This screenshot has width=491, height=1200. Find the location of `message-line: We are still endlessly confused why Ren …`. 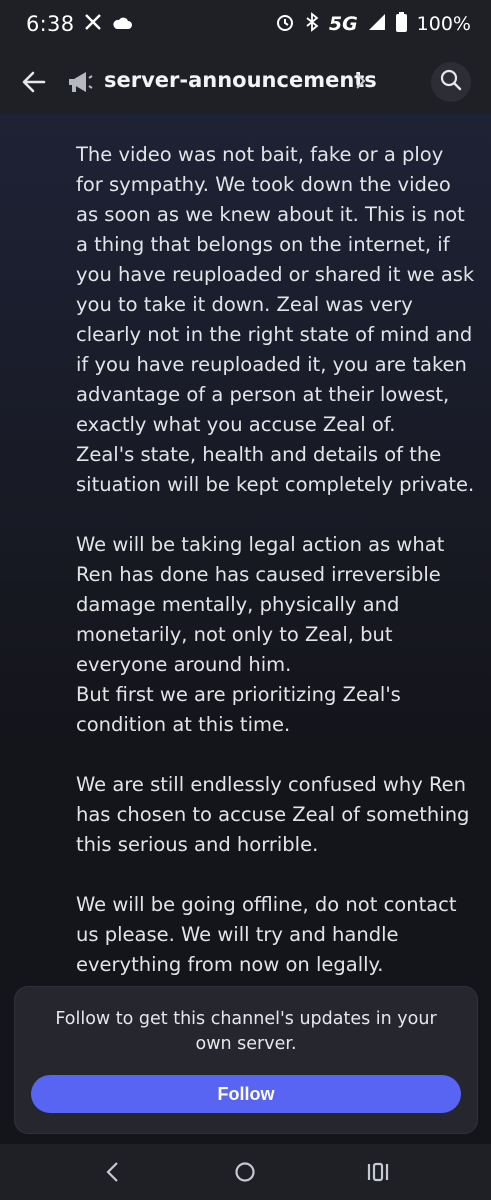

message-line: We are still endlessly confused why Ren … is located at coordinates (273, 814).